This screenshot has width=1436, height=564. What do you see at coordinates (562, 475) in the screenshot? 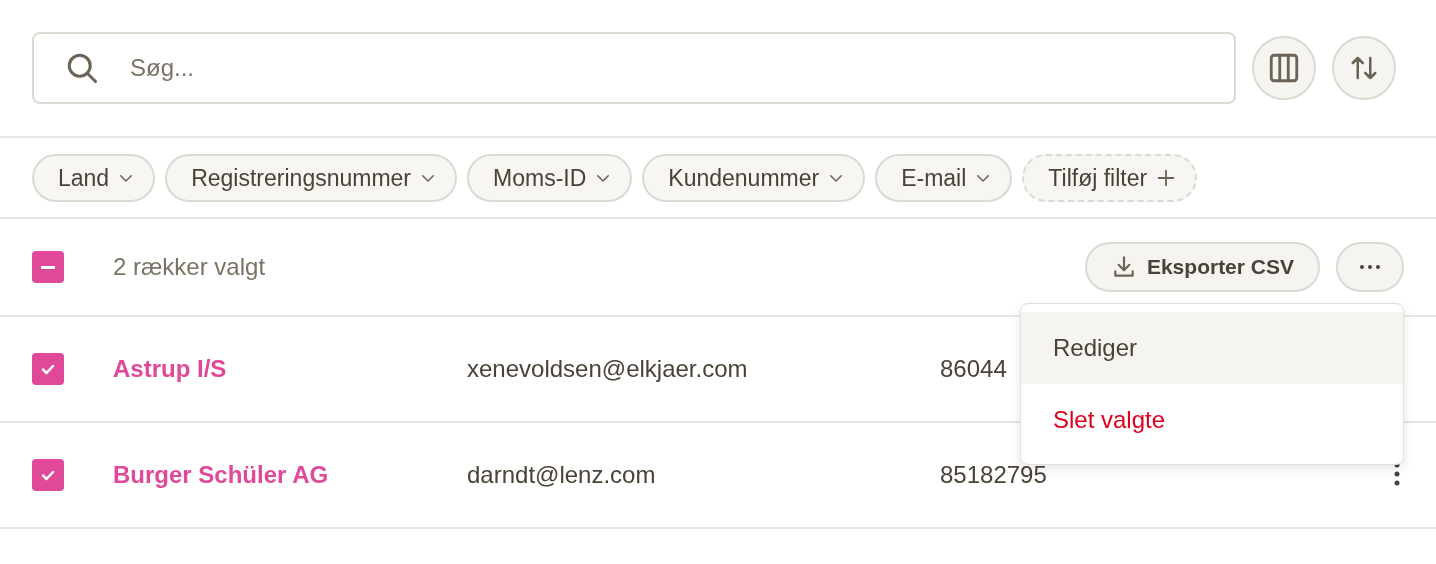
I see `email-cell-text: darndt@lenz.com` at bounding box center [562, 475].